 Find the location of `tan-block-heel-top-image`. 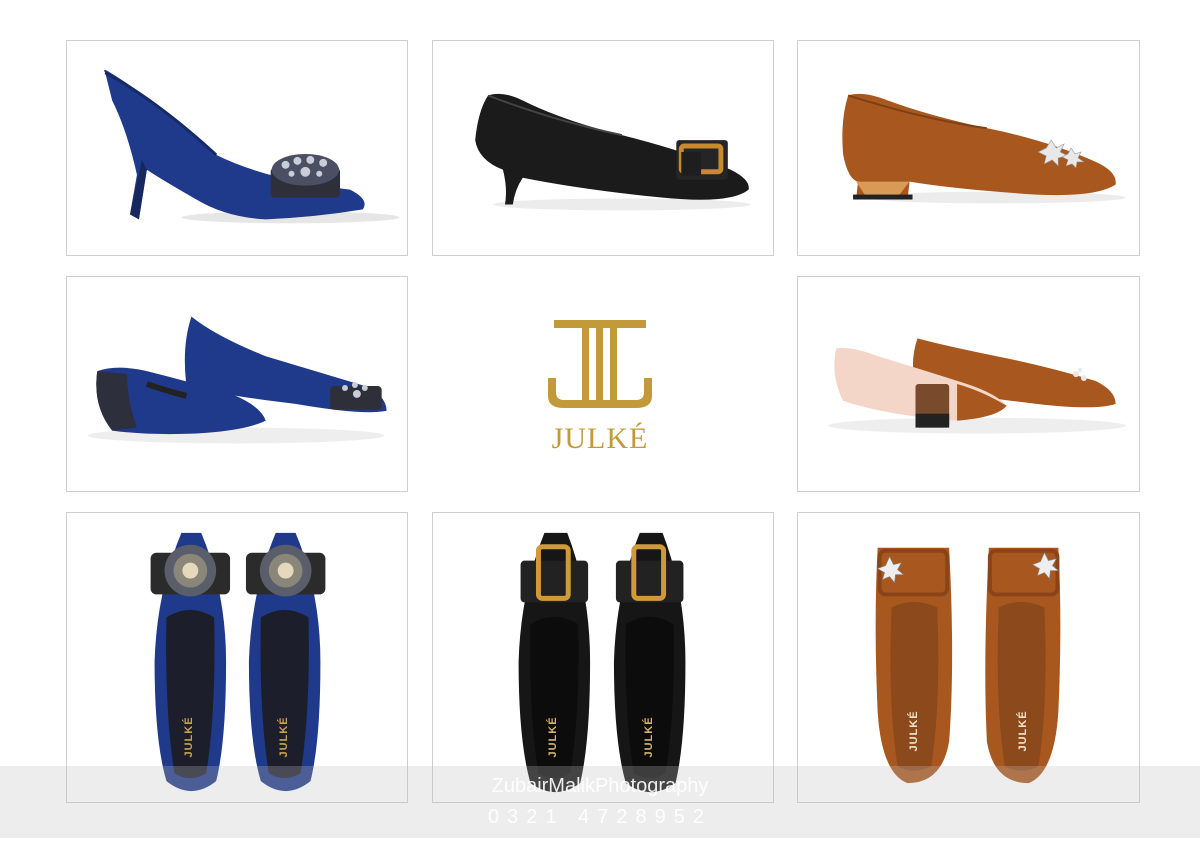

tan-block-heel-top-image is located at coordinates (968, 665).